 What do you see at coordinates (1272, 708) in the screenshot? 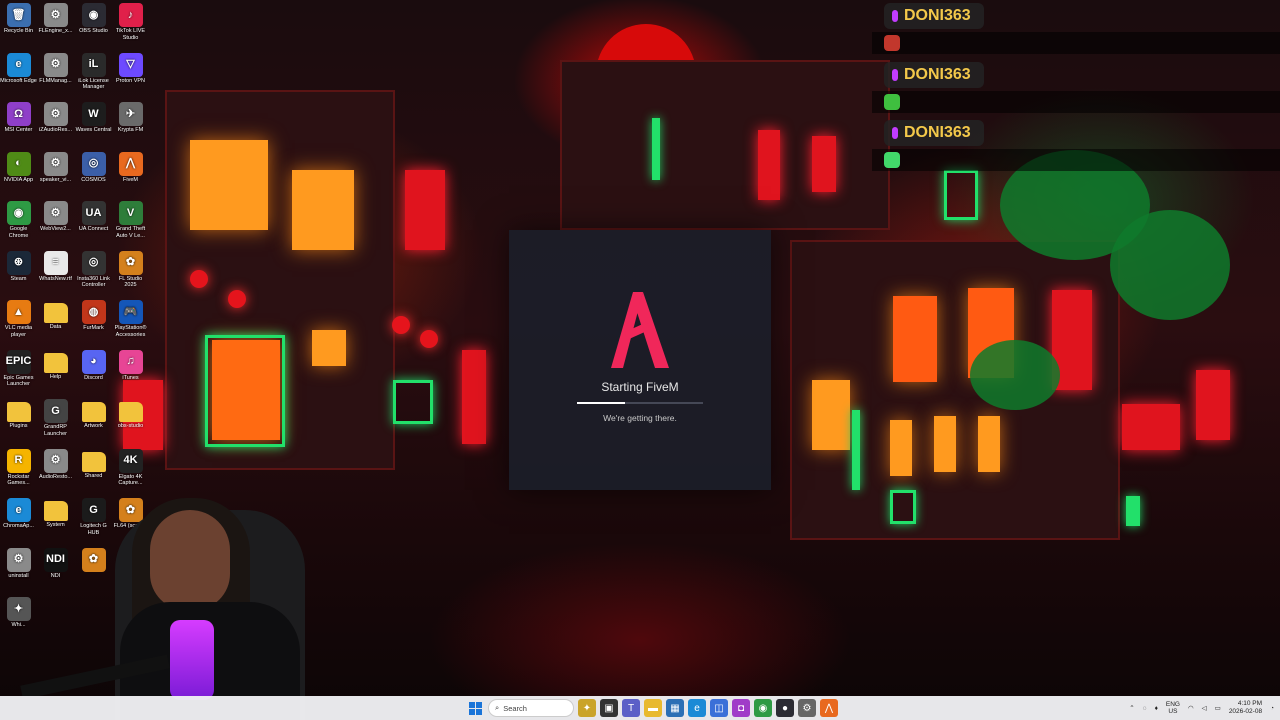
I see `notification-bell-icon: ◔` at bounding box center [1272, 708].